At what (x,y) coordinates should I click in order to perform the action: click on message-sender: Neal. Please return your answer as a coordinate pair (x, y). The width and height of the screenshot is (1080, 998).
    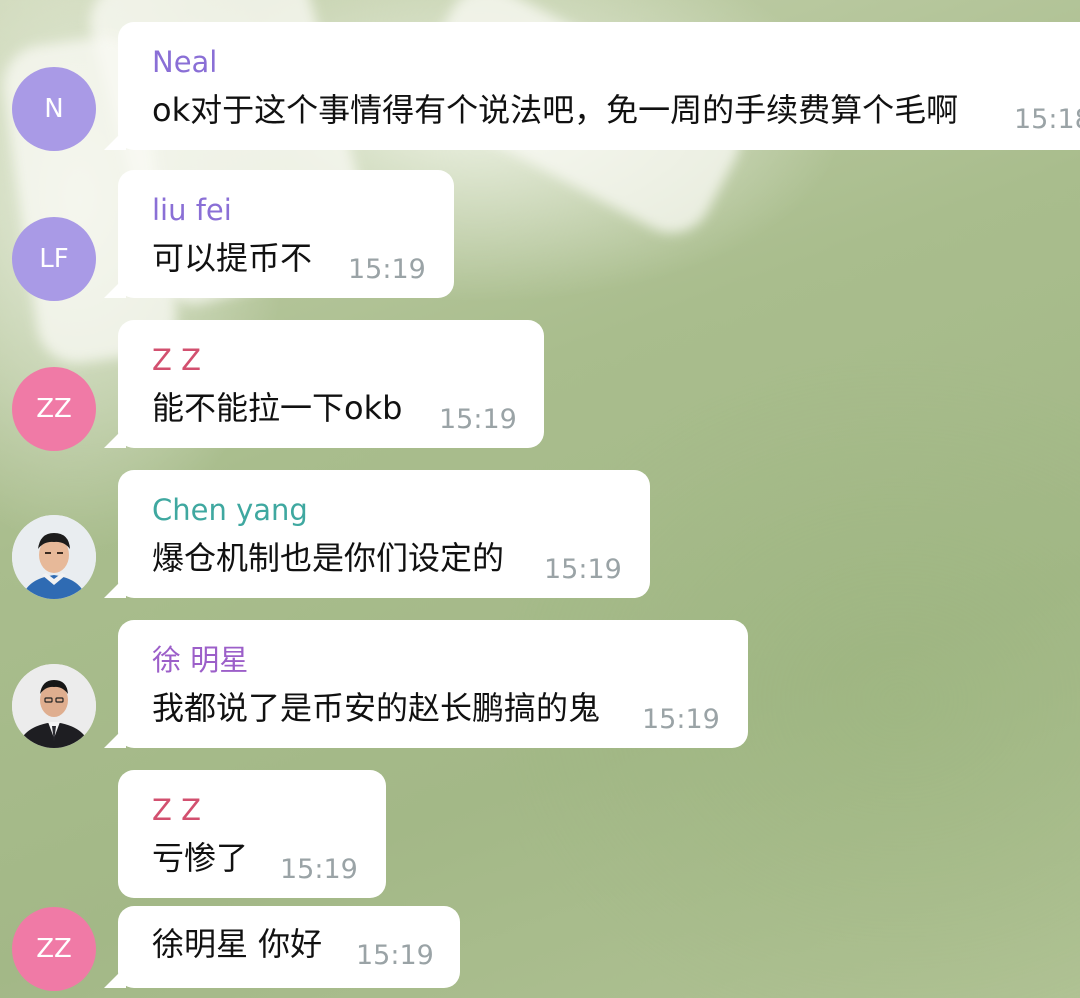
    Looking at the image, I should click on (184, 62).